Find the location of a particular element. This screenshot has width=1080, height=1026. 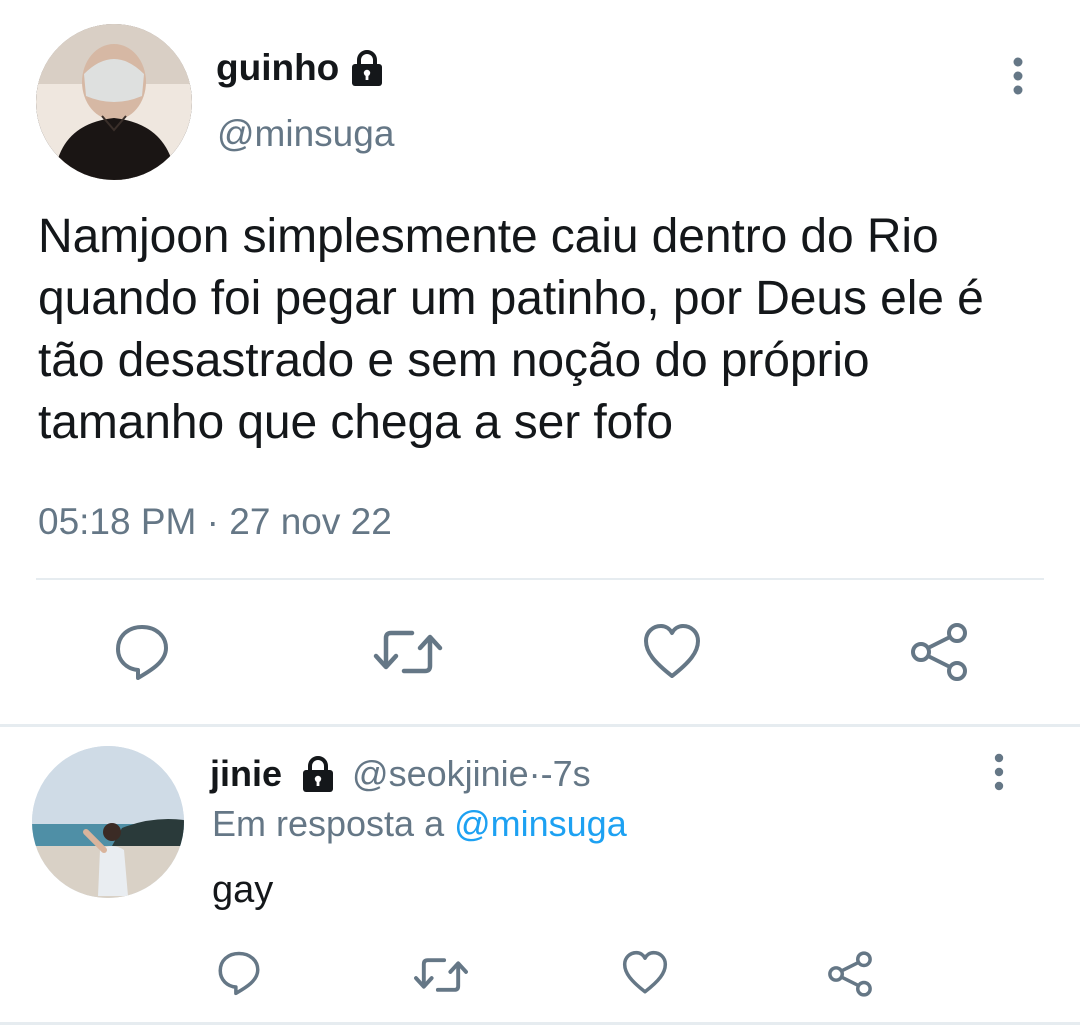

reply-reply-button is located at coordinates (239, 973).